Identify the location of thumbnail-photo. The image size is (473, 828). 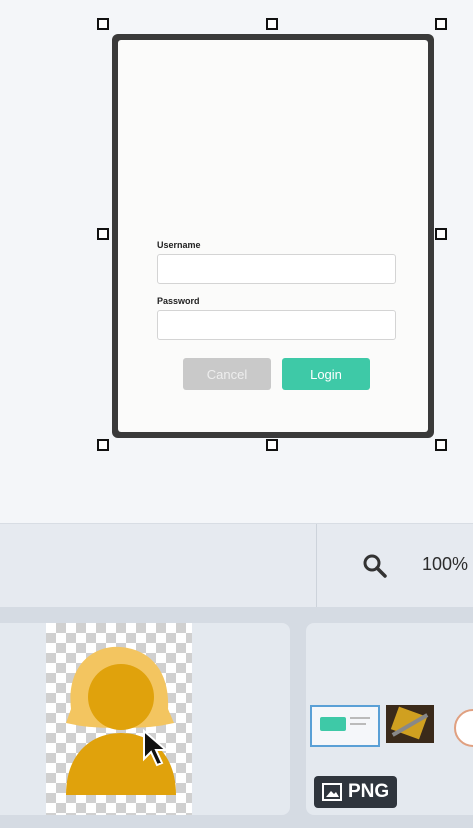
(410, 724).